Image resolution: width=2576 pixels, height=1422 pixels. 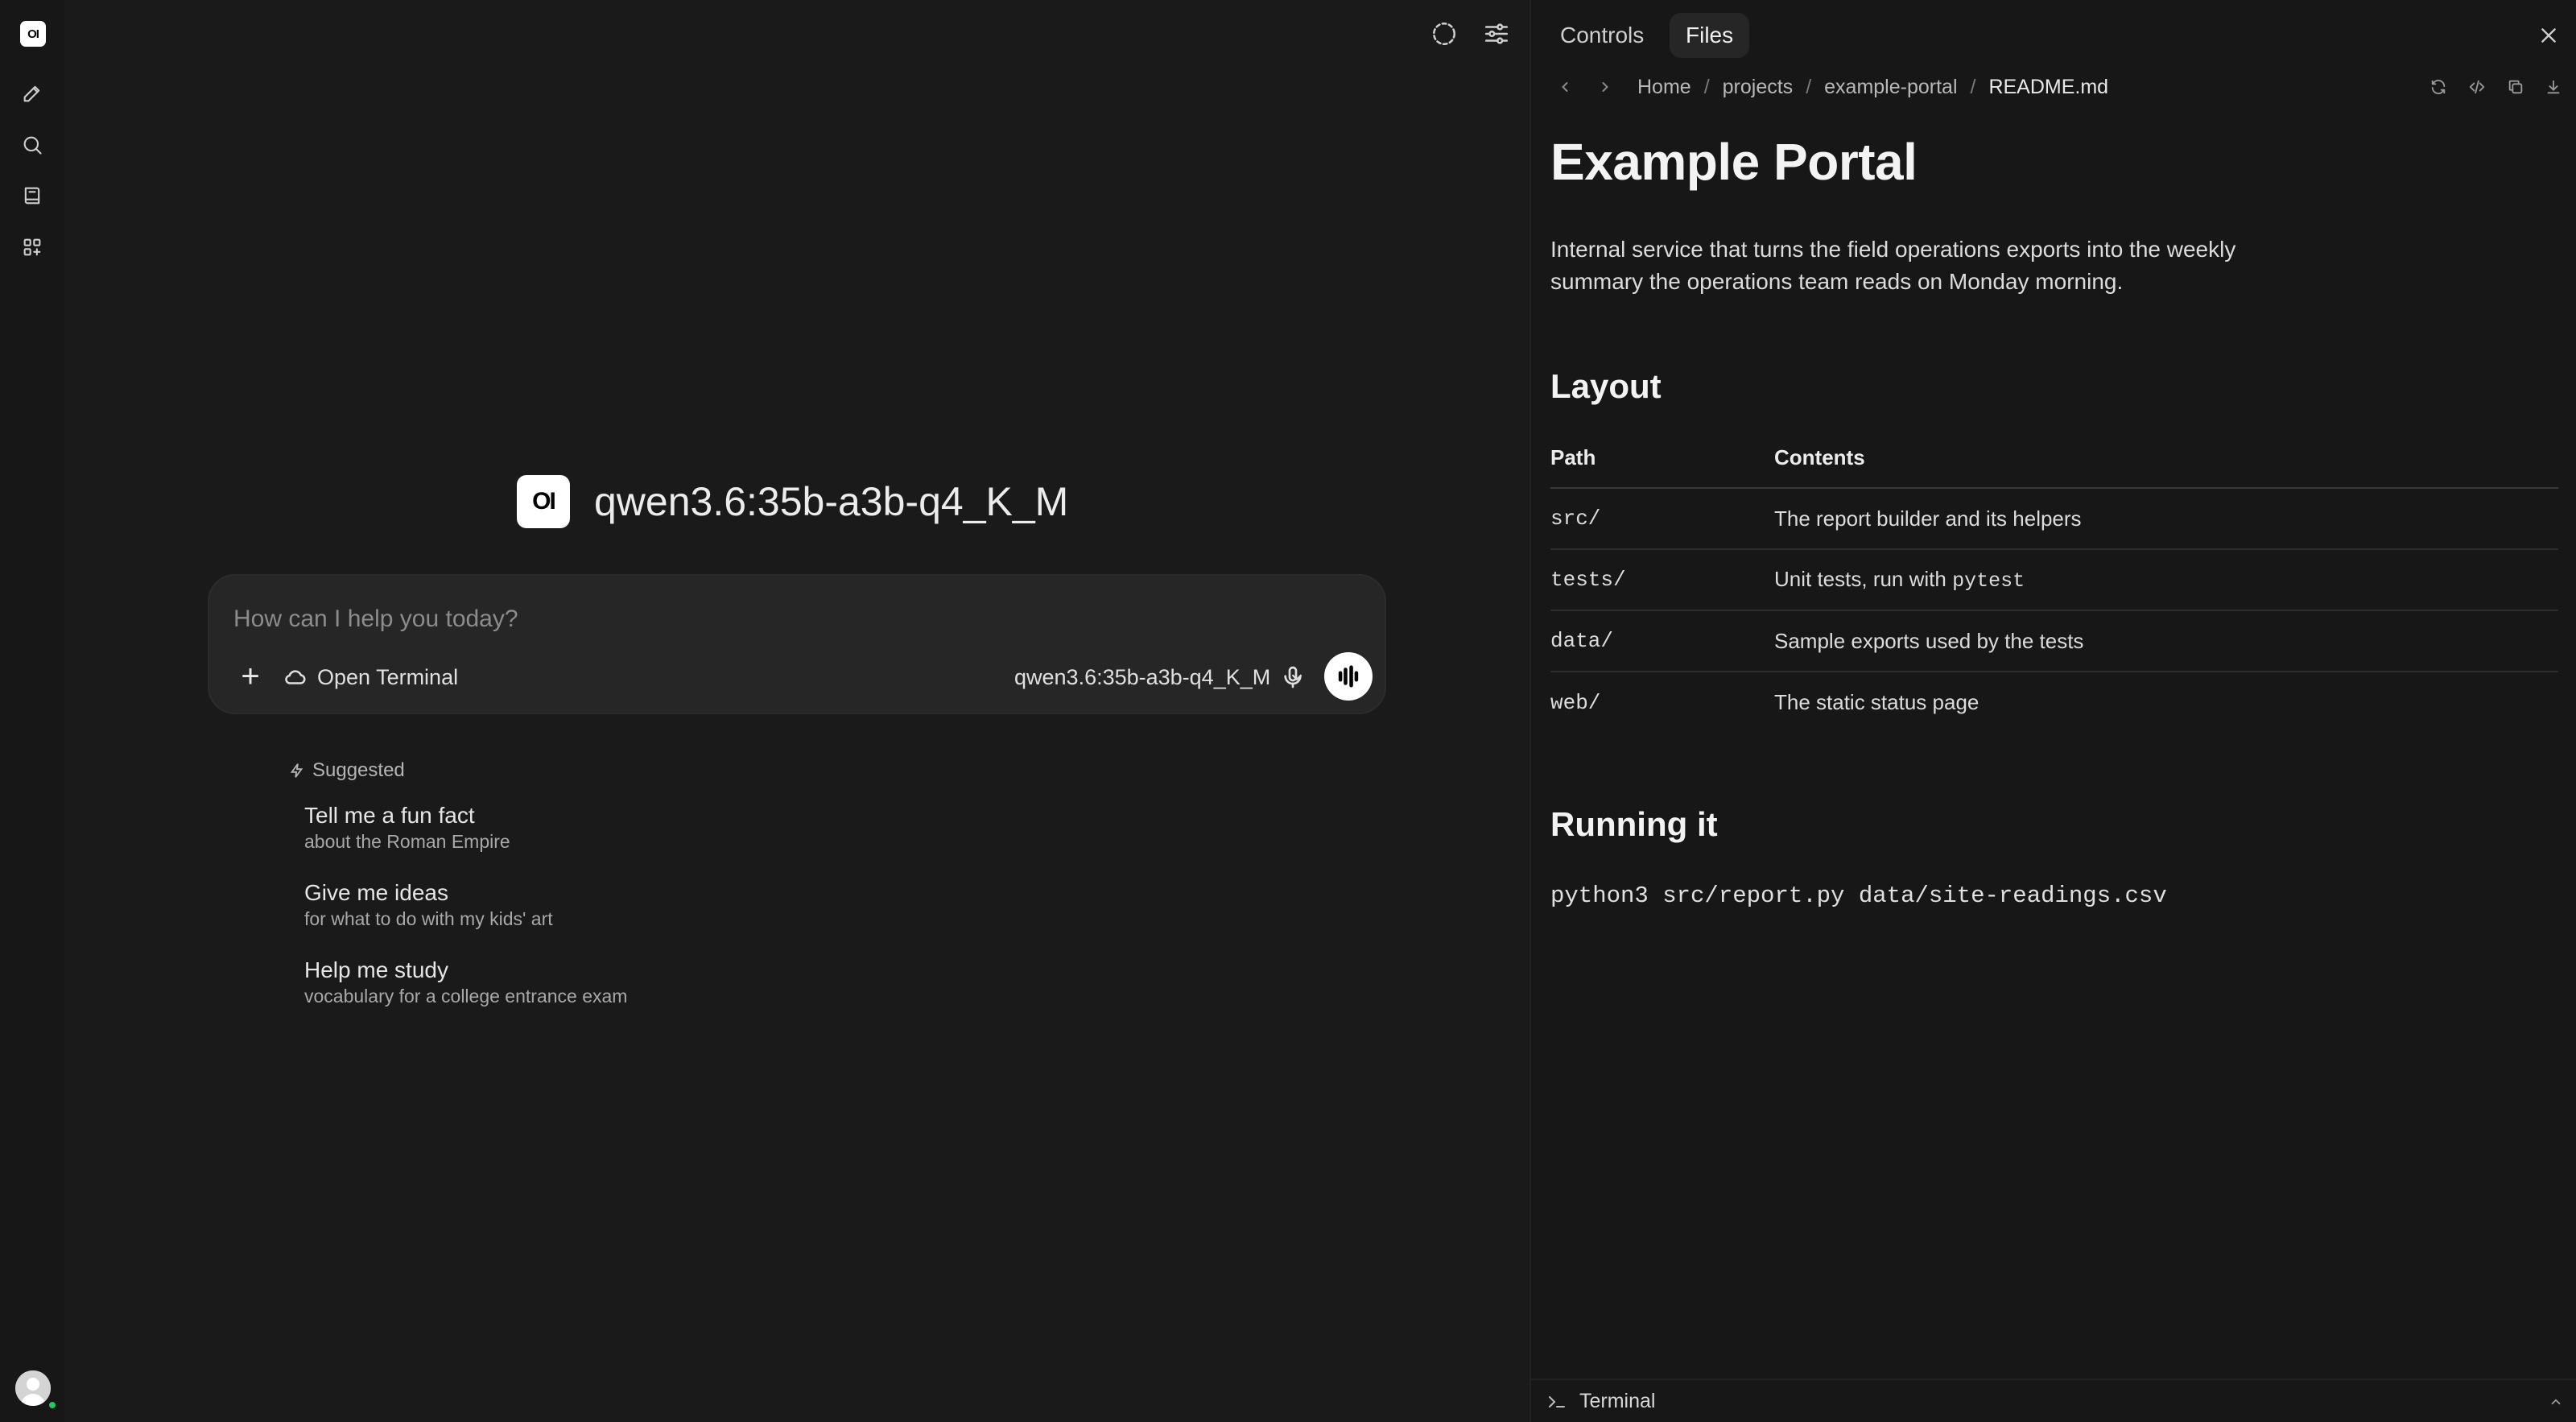 I want to click on new-chat-button, so click(x=32, y=93).